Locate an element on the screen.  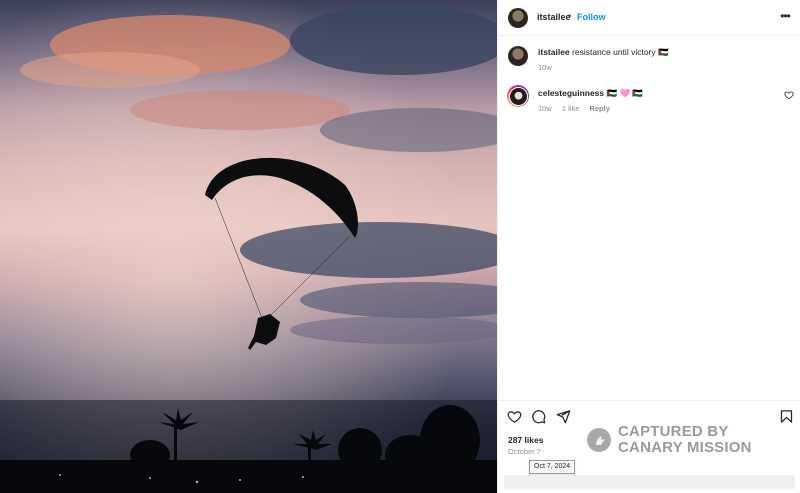
likes-count: 287 likes is located at coordinates (525, 440).